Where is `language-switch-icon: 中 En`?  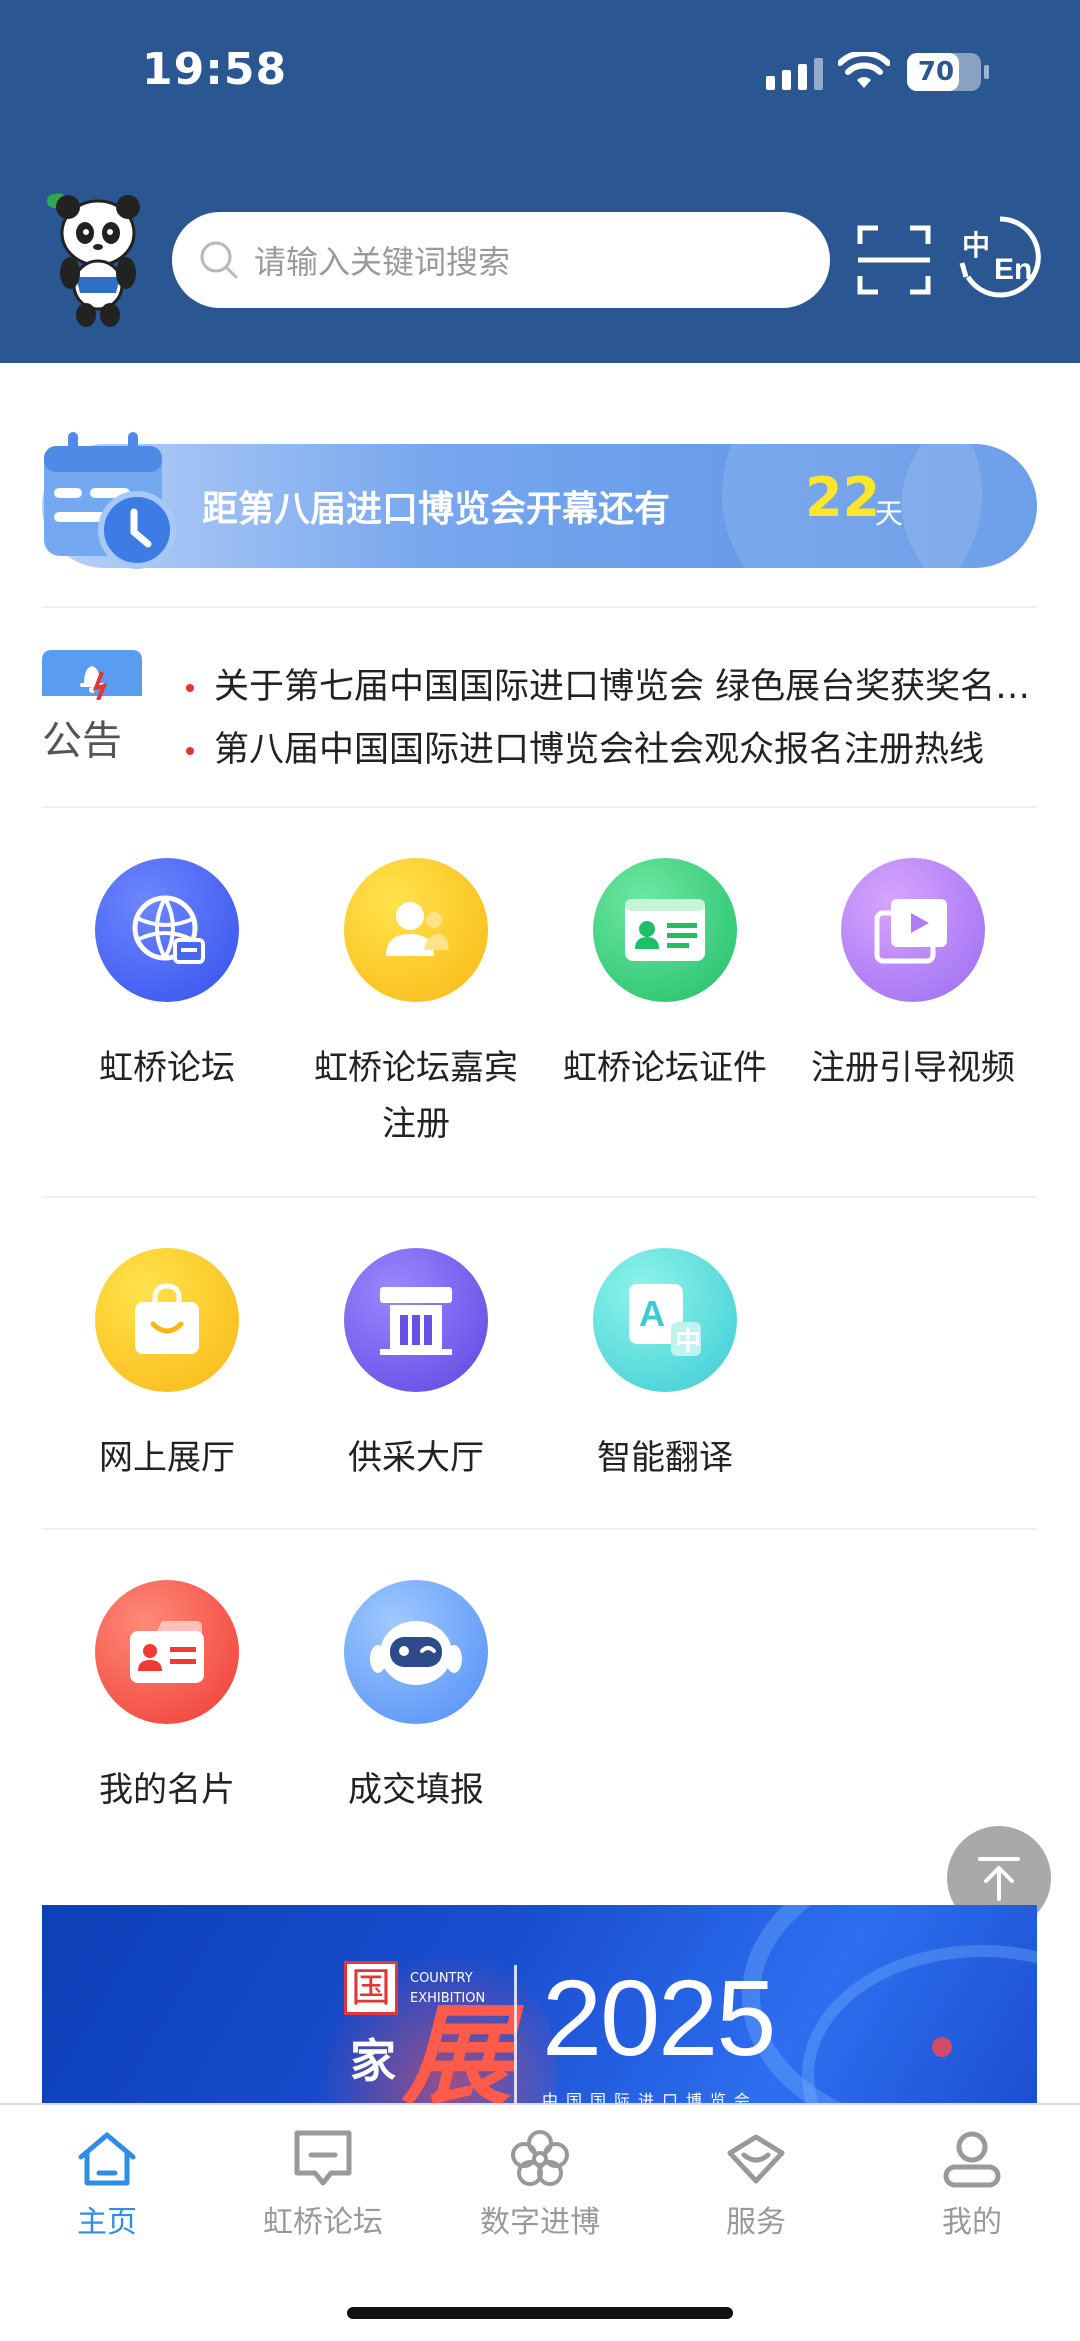
language-switch-icon: 中 En is located at coordinates (1000, 257).